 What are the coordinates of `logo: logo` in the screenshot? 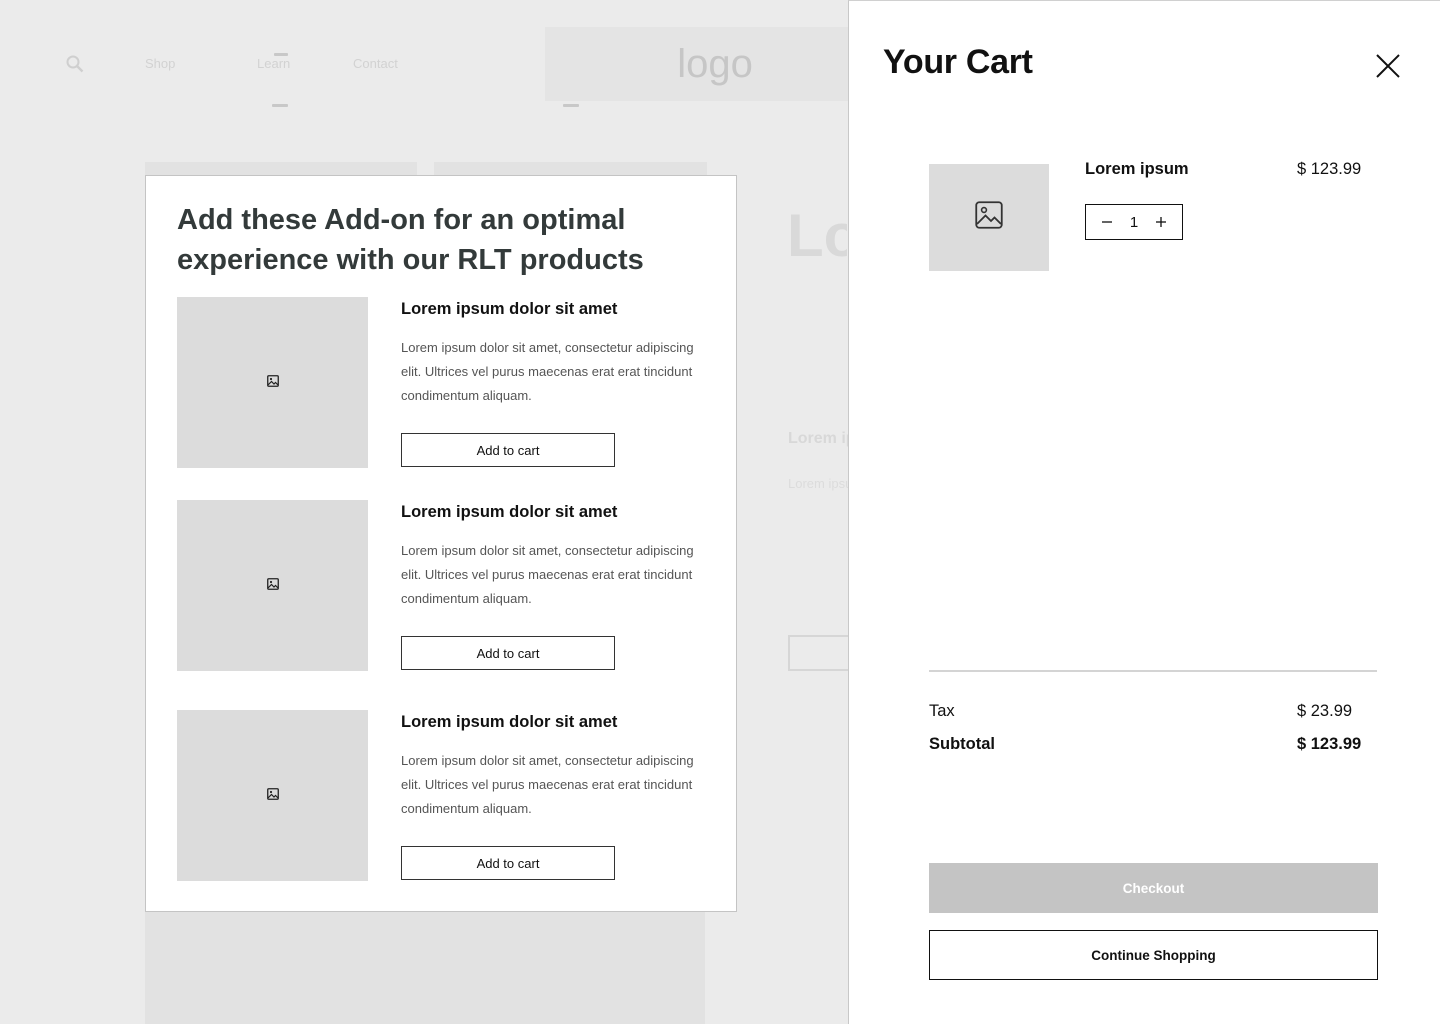 It's located at (715, 64).